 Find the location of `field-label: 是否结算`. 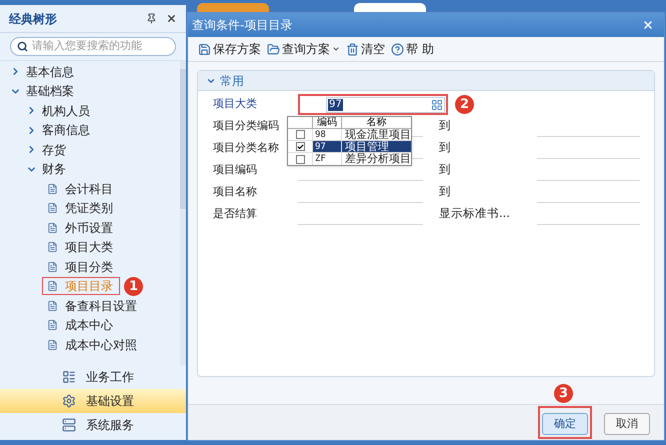

field-label: 是否结算 is located at coordinates (235, 214).